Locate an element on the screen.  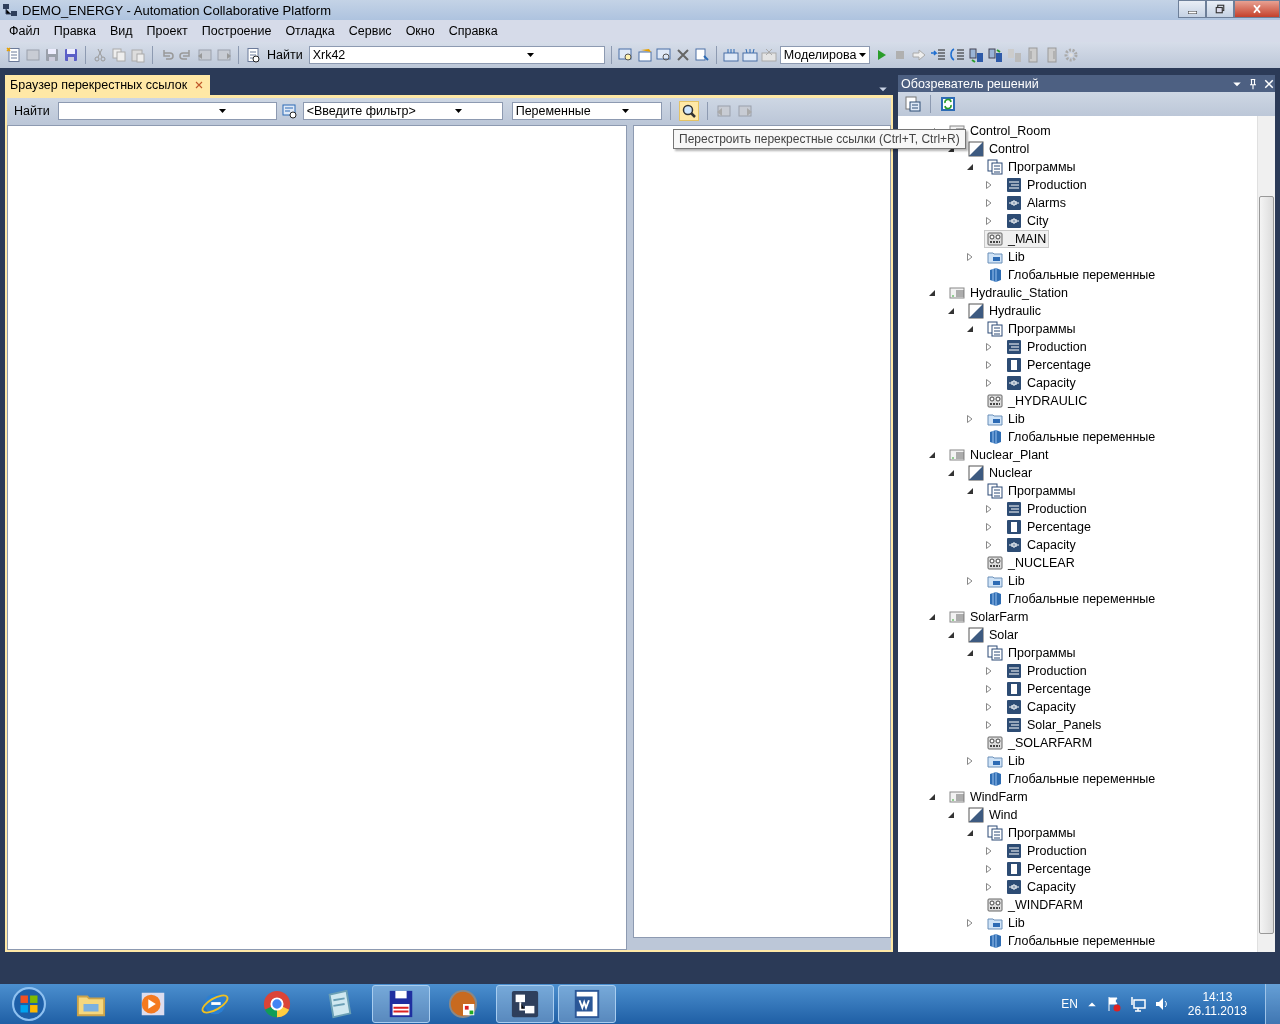
tree-item: SolarFarm is located at coordinates (989, 617).